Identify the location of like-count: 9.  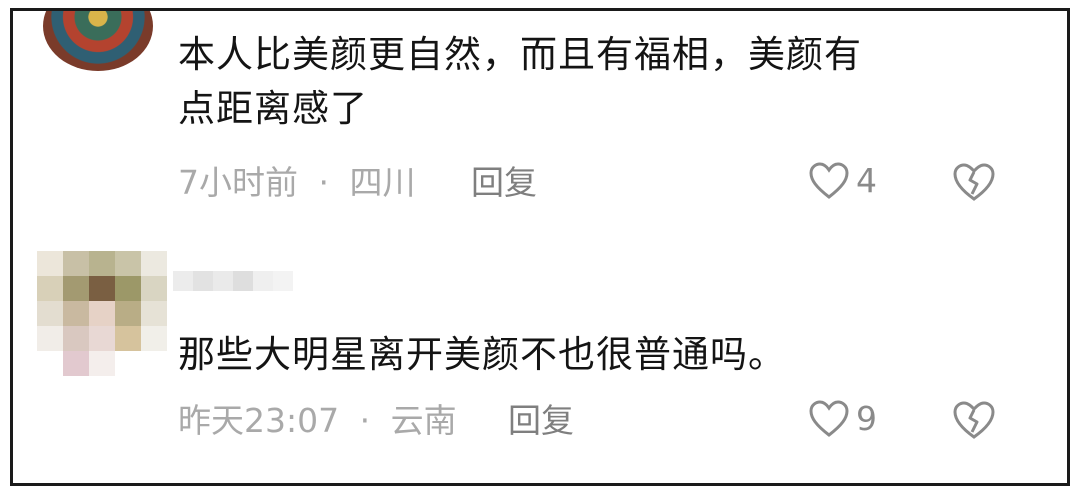
(866, 418).